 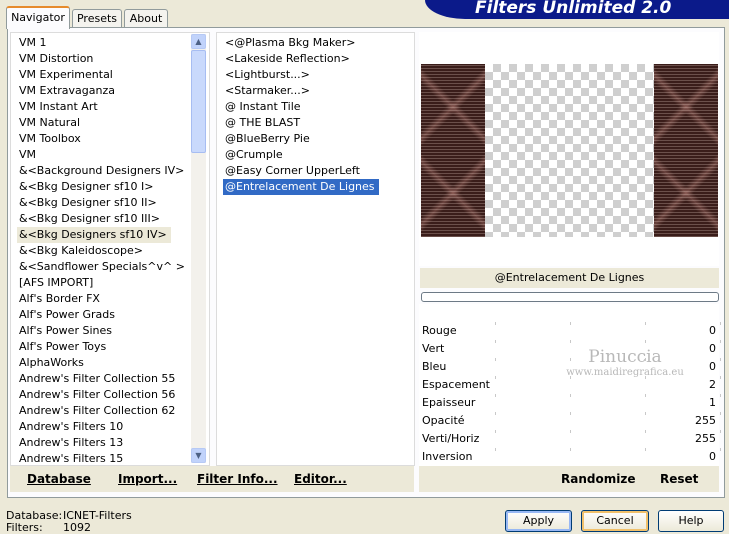 I want to click on param-value: 255, so click(x=705, y=420).